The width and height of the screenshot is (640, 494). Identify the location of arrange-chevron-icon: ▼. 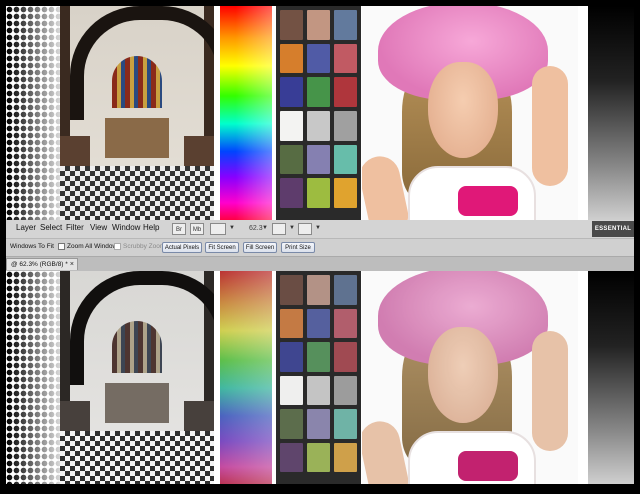
(292, 228).